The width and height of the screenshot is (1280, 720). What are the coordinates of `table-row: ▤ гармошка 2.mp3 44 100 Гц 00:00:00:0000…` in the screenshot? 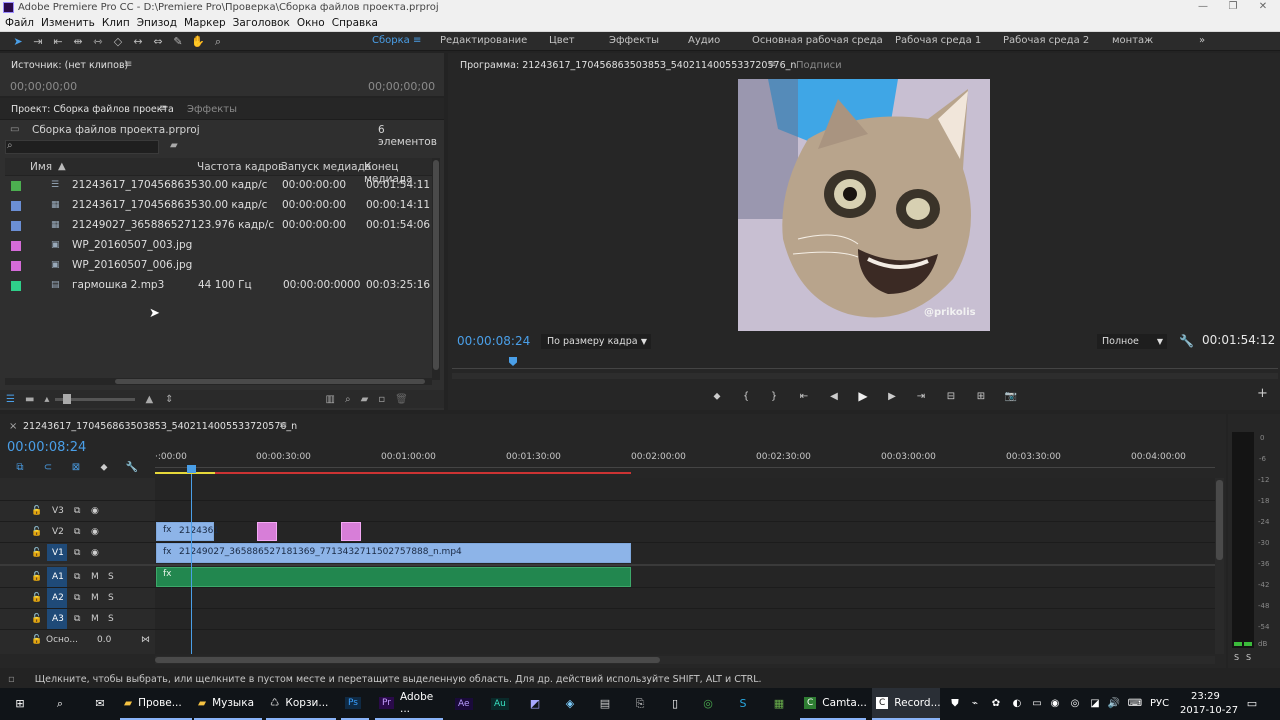 It's located at (218, 286).